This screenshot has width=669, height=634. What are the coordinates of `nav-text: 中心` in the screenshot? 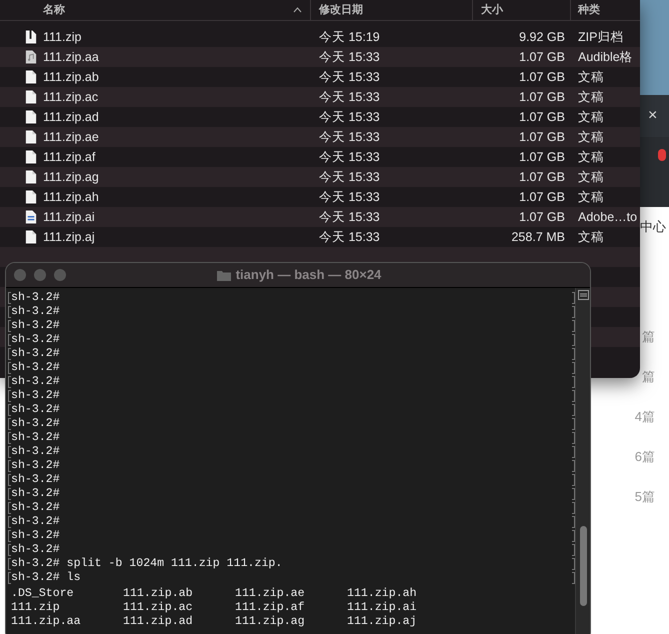 It's located at (653, 227).